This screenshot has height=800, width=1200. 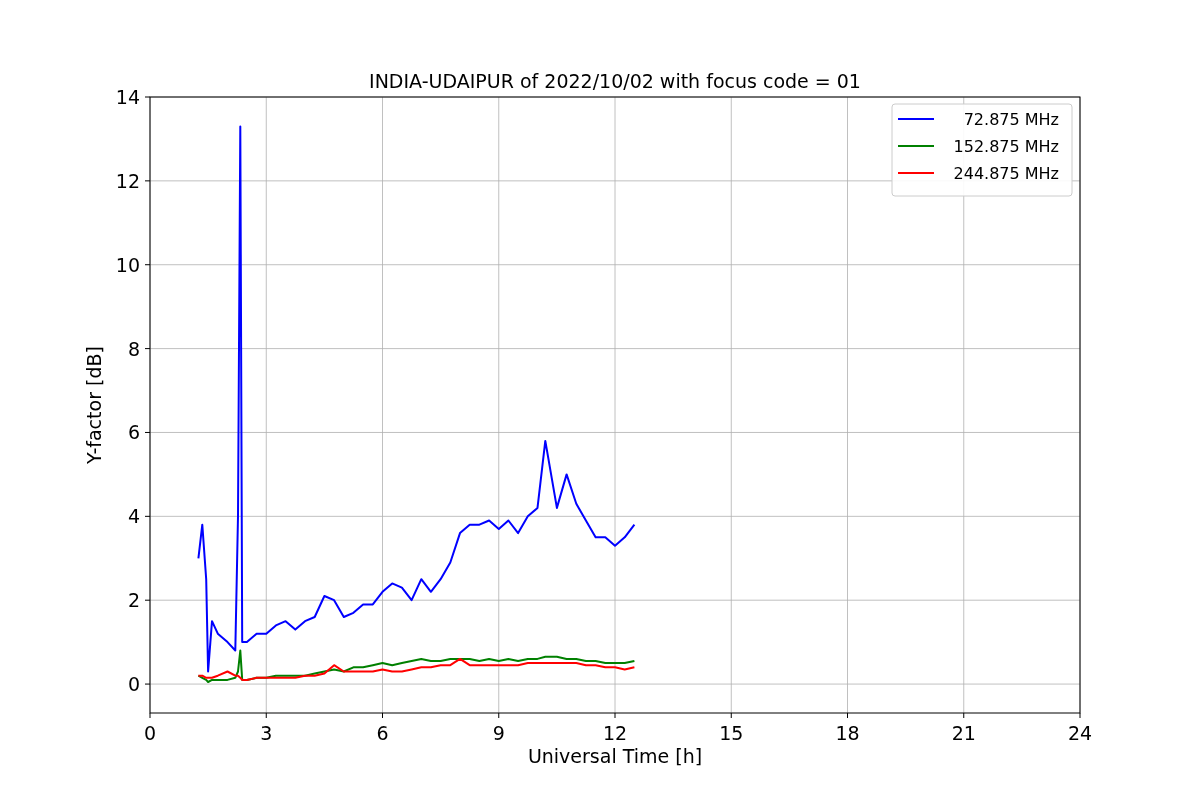 What do you see at coordinates (133, 516) in the screenshot?
I see `tick-label: 4` at bounding box center [133, 516].